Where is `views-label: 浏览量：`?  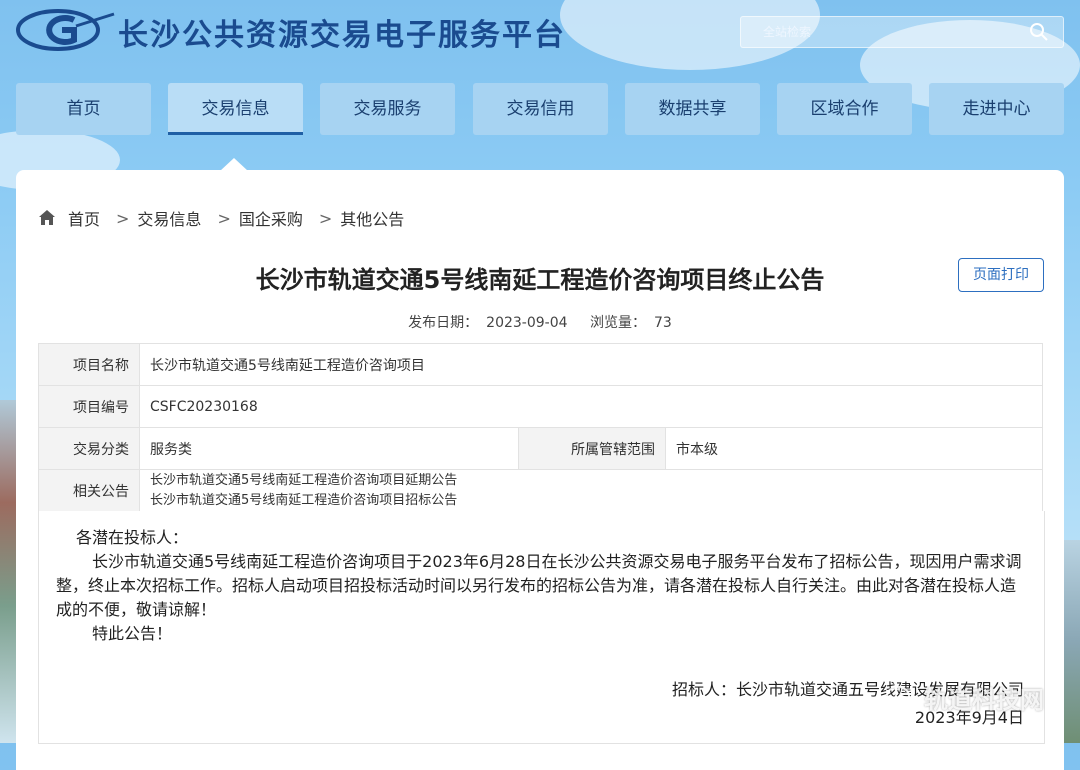 views-label: 浏览量： is located at coordinates (618, 323).